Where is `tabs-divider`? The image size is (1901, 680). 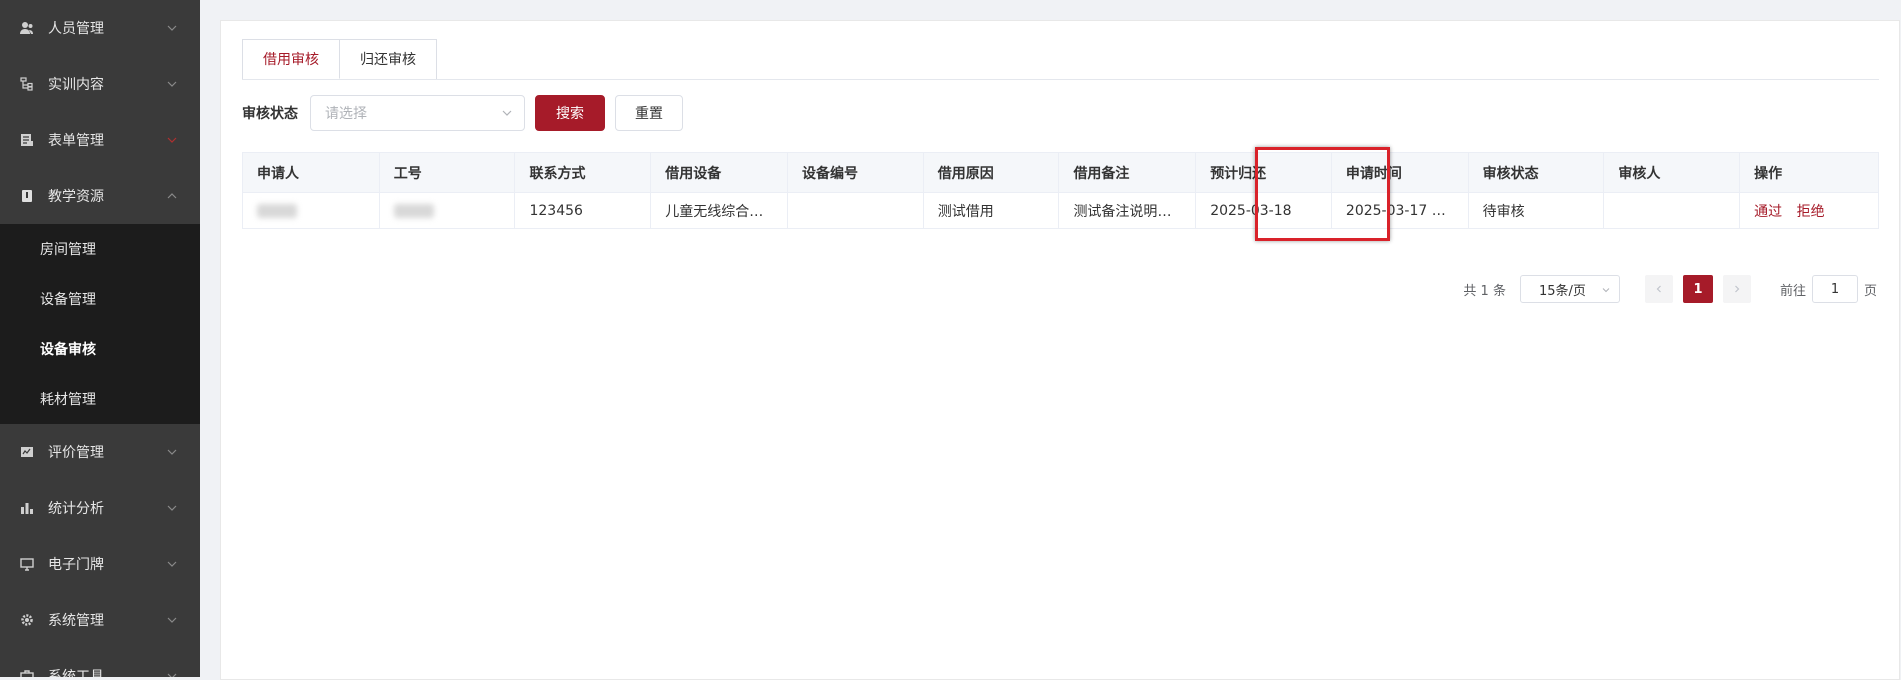
tabs-divider is located at coordinates (1060, 79).